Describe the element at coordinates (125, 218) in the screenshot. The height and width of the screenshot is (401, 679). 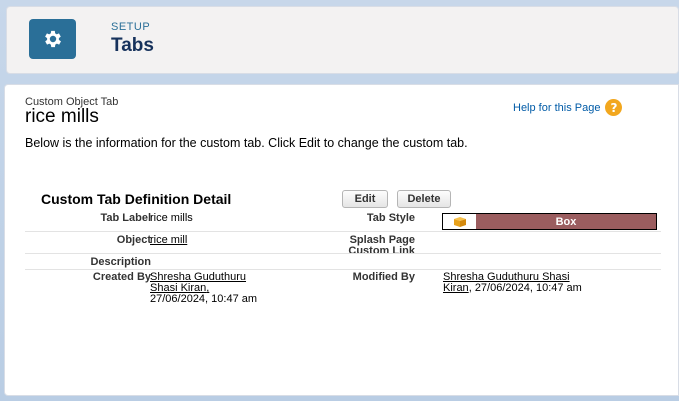
I see `tab-label-label: Tab Label` at that location.